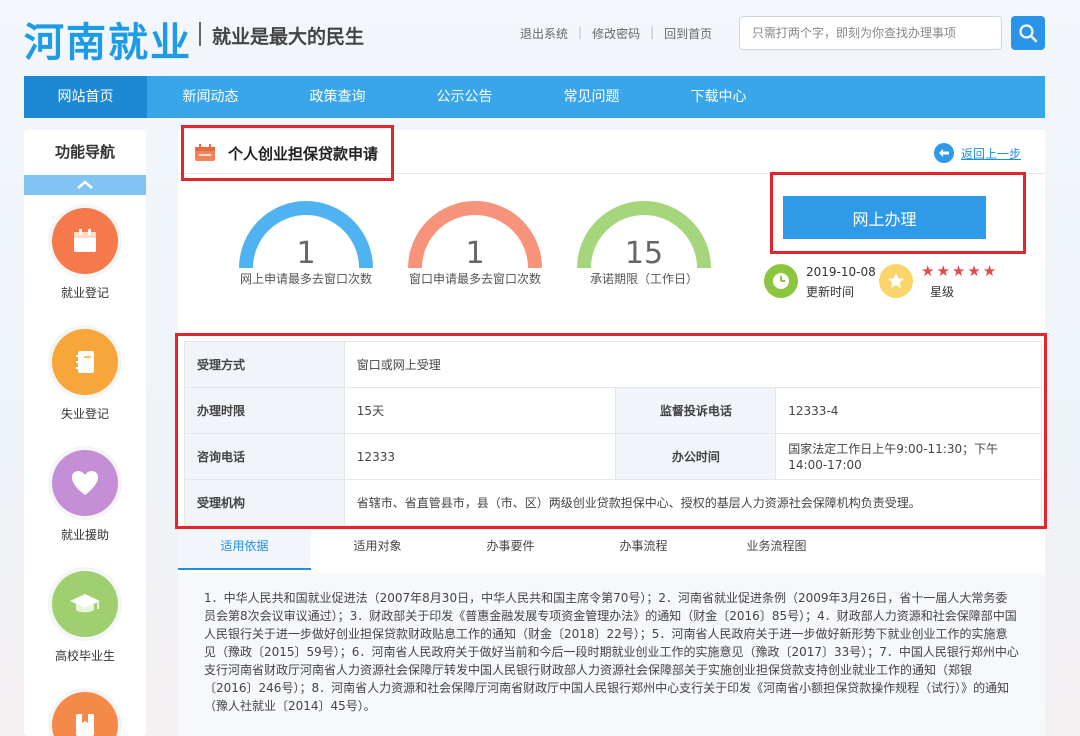 This screenshot has height=736, width=1080. I want to click on sidebar-item-unemployment-registration: 失业登记, so click(85, 375).